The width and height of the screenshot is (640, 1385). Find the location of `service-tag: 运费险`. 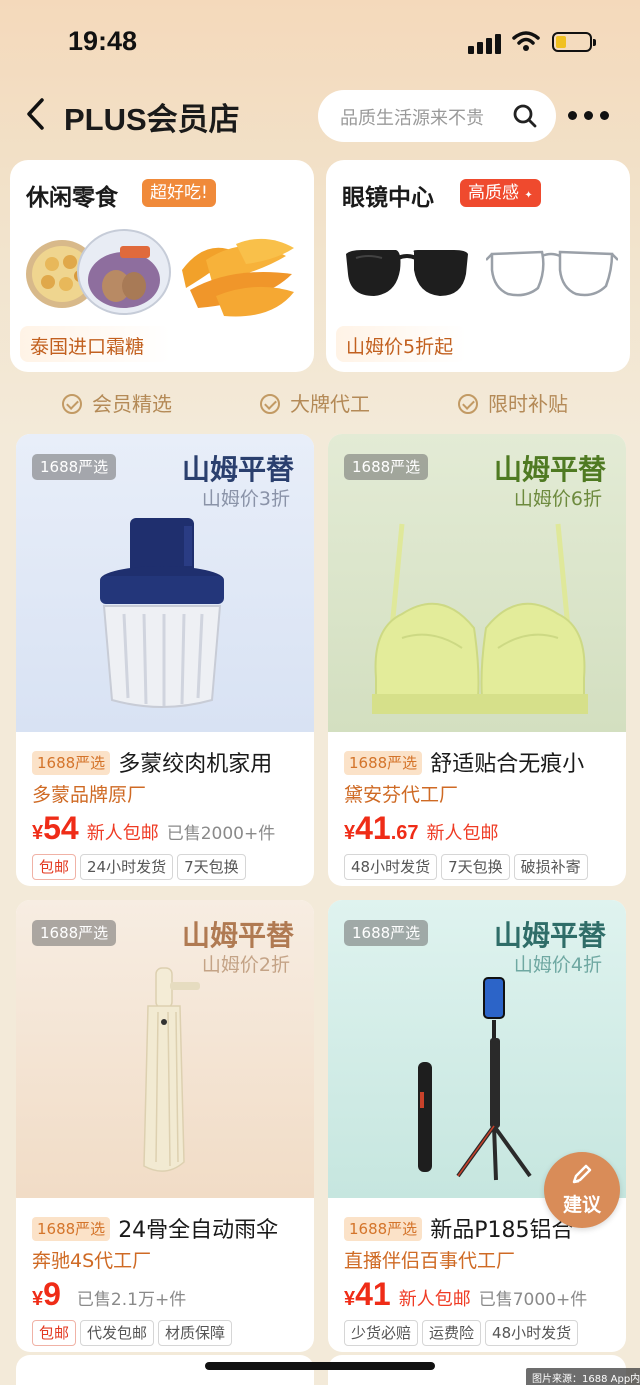

service-tag: 运费险 is located at coordinates (452, 1333).